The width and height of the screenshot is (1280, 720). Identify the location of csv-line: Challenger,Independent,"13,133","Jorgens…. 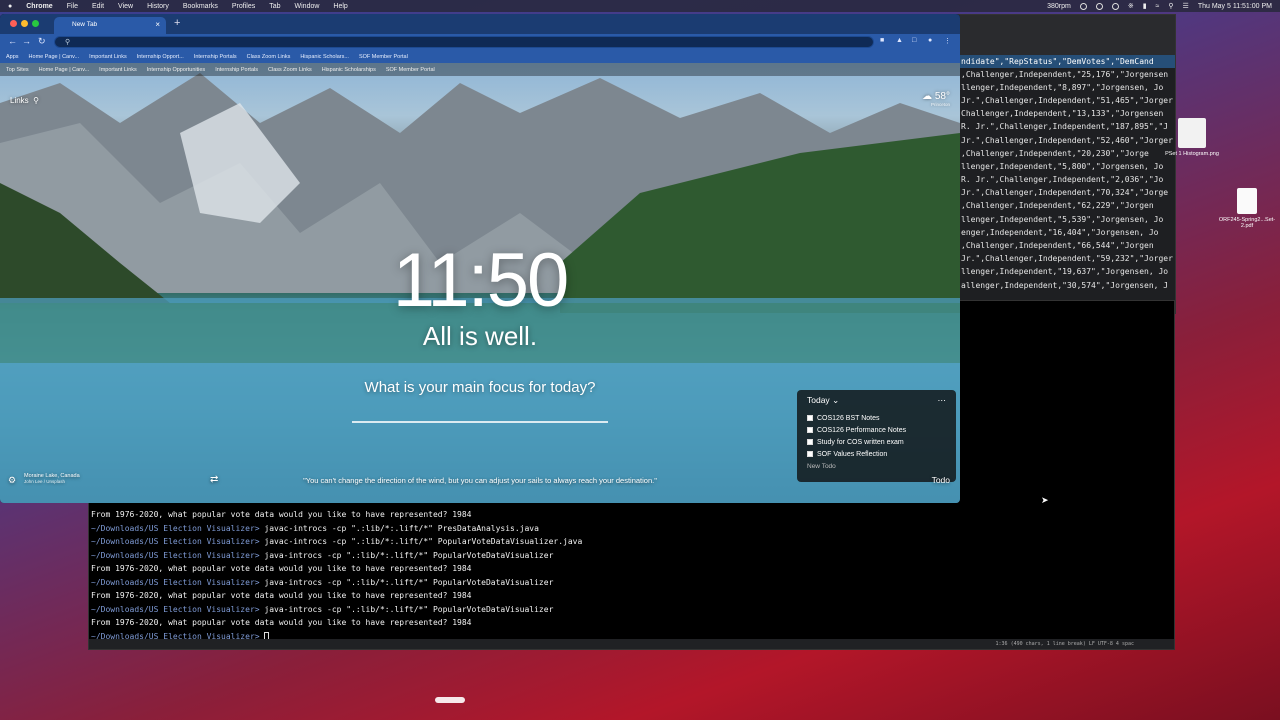
(1058, 114).